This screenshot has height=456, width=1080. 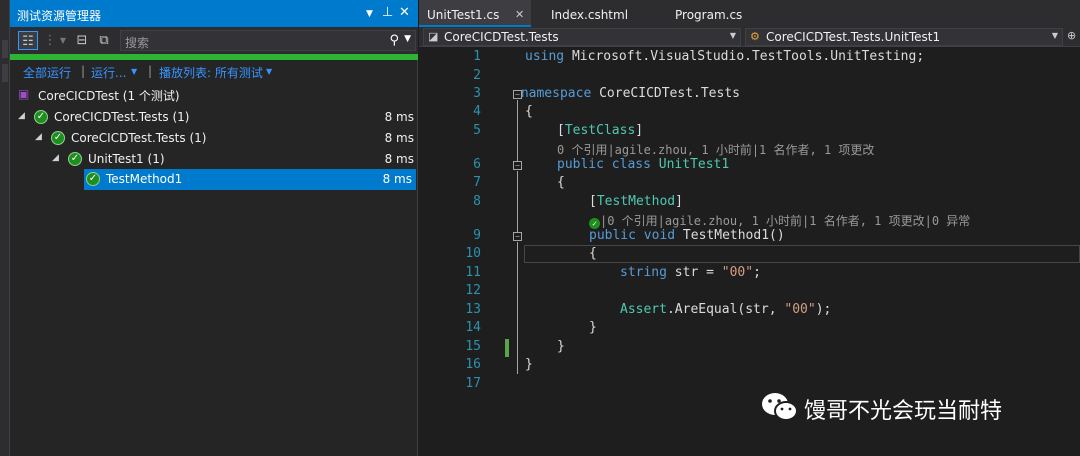 I want to click on toolbox-tab, so click(x=5, y=49).